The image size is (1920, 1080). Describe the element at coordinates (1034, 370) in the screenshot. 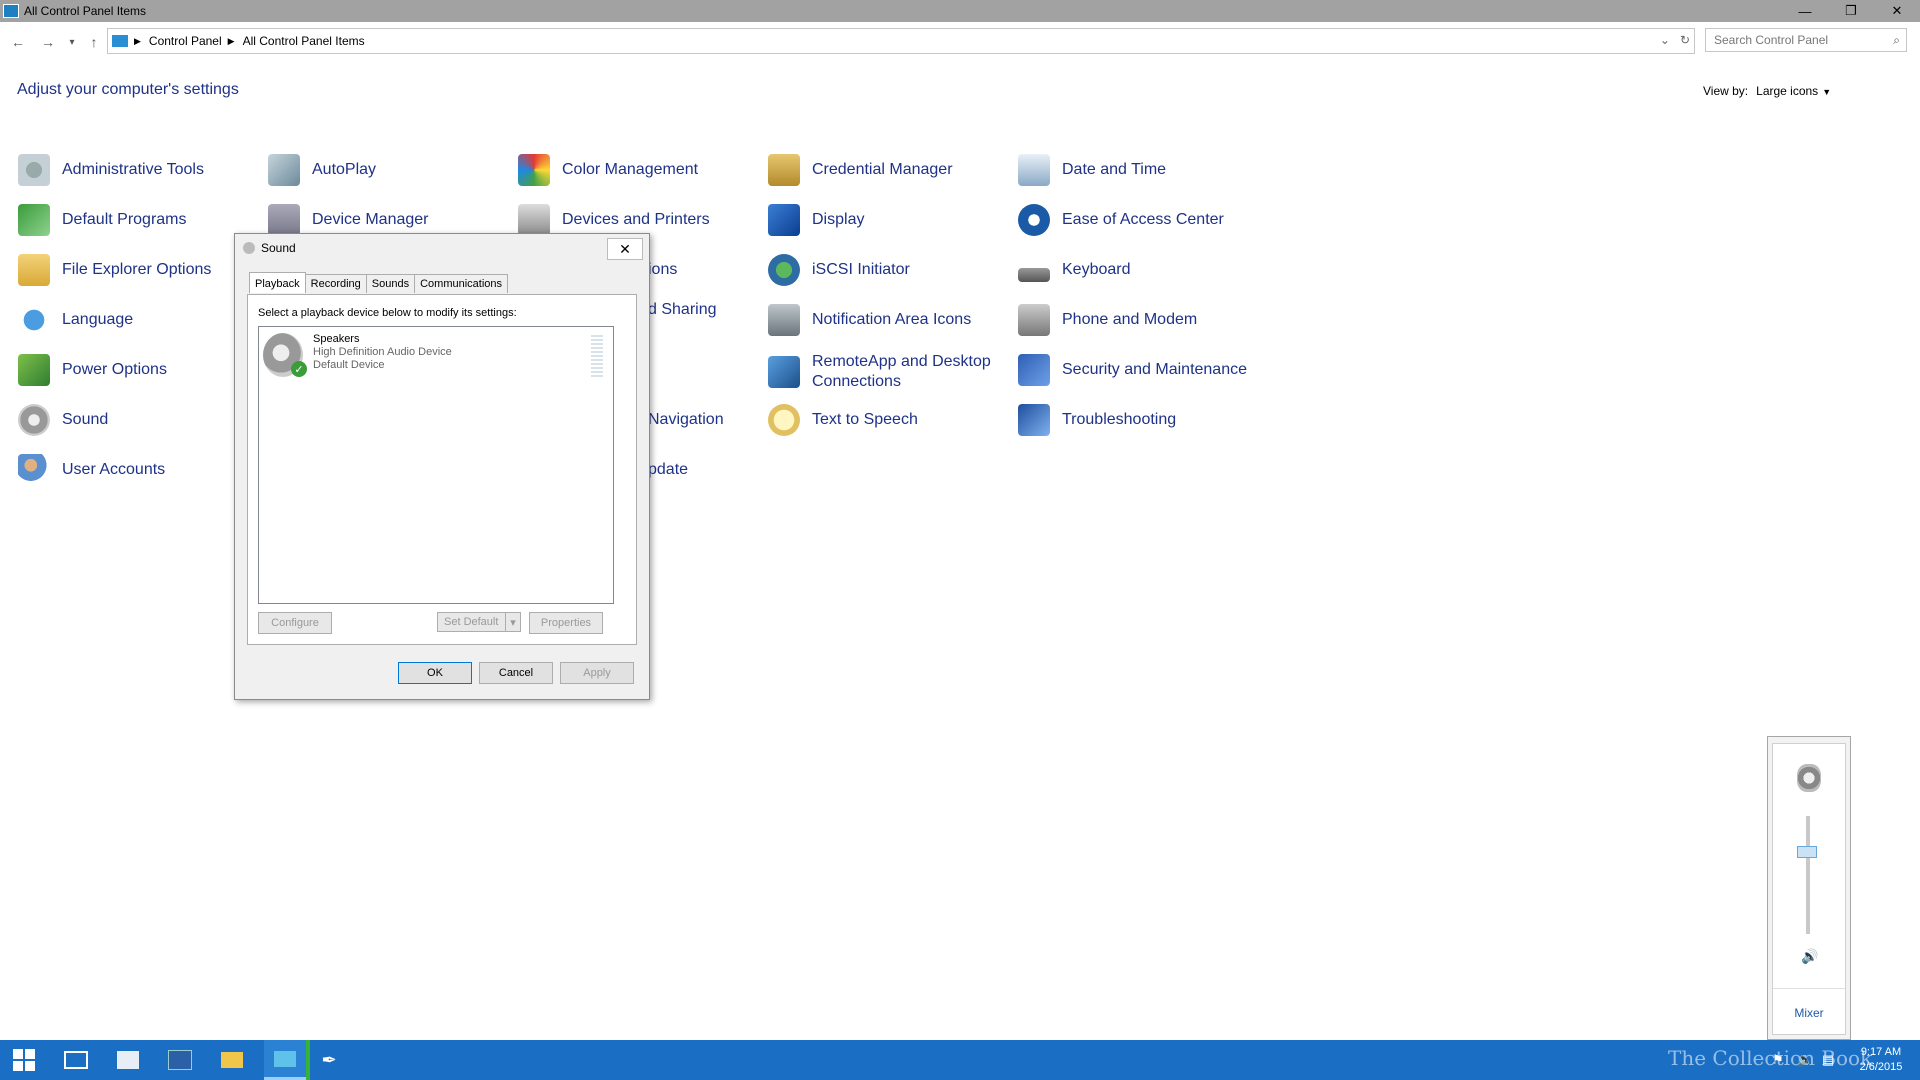

I see `flag-icon` at that location.